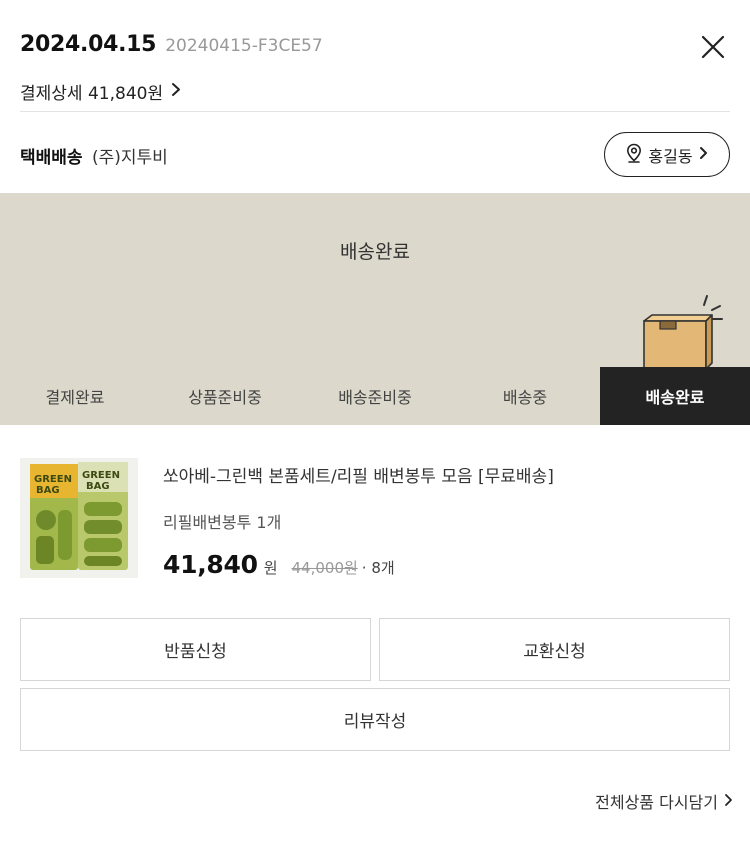  I want to click on product-name: 쏘아베-그린백 본품세트/리필 배변봉투 모음 [무료배송], so click(358, 474).